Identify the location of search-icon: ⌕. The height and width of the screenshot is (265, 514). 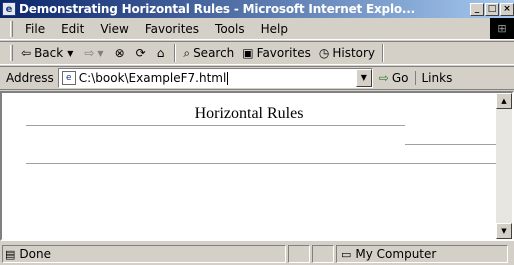
(187, 52).